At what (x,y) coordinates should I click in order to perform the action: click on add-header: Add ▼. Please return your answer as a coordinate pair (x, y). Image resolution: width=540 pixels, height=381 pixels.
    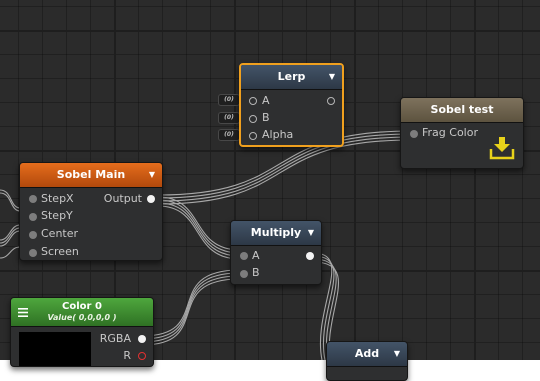
    Looking at the image, I should click on (367, 354).